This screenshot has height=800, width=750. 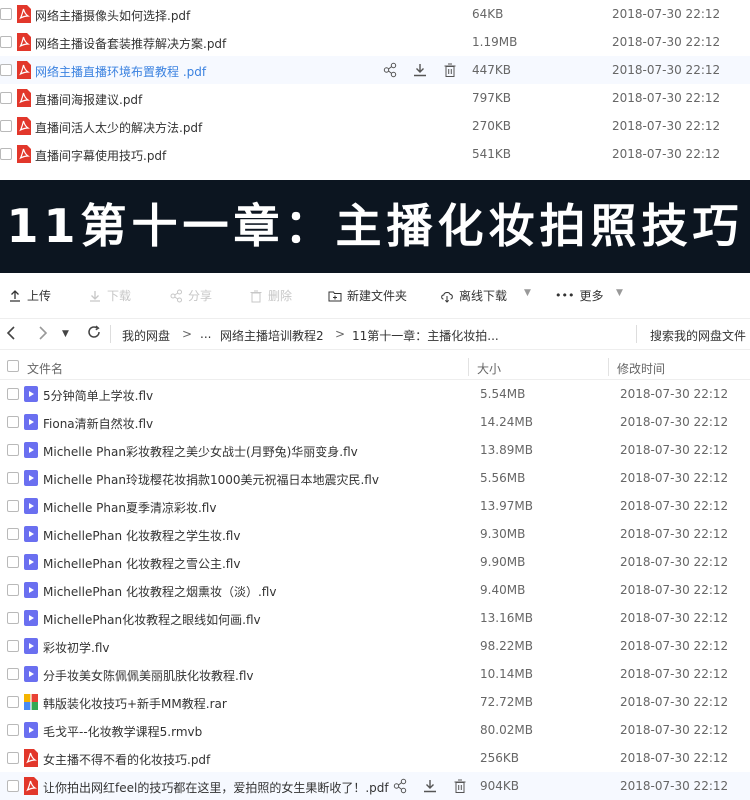 I want to click on file-name: 网络主播摄像头如何选择.pdf, so click(x=112, y=15).